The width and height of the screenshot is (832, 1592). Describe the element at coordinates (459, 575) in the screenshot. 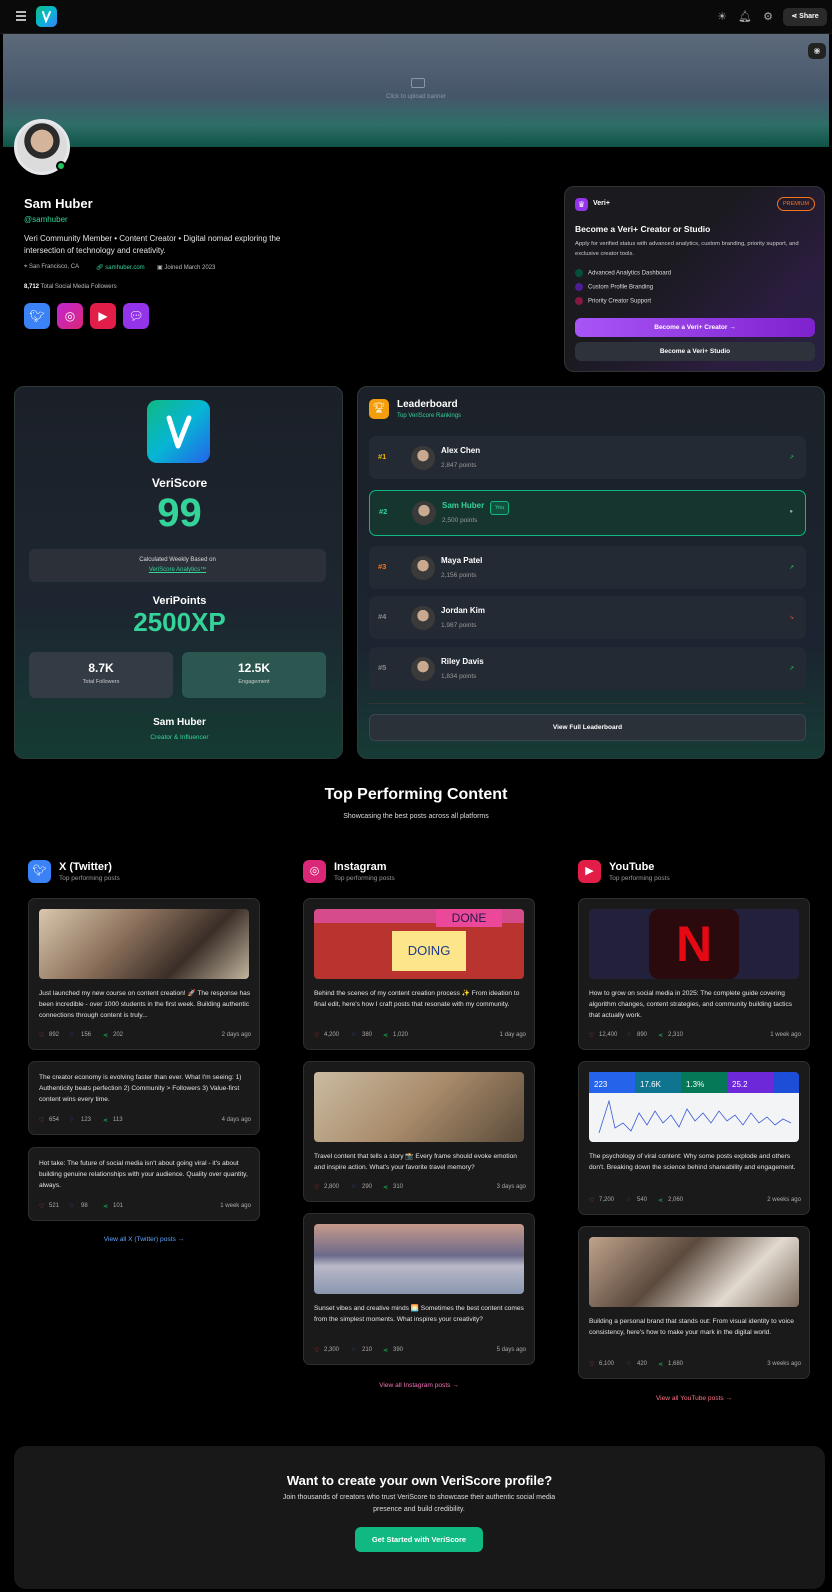

I see `player-points: 2,156 points` at that location.